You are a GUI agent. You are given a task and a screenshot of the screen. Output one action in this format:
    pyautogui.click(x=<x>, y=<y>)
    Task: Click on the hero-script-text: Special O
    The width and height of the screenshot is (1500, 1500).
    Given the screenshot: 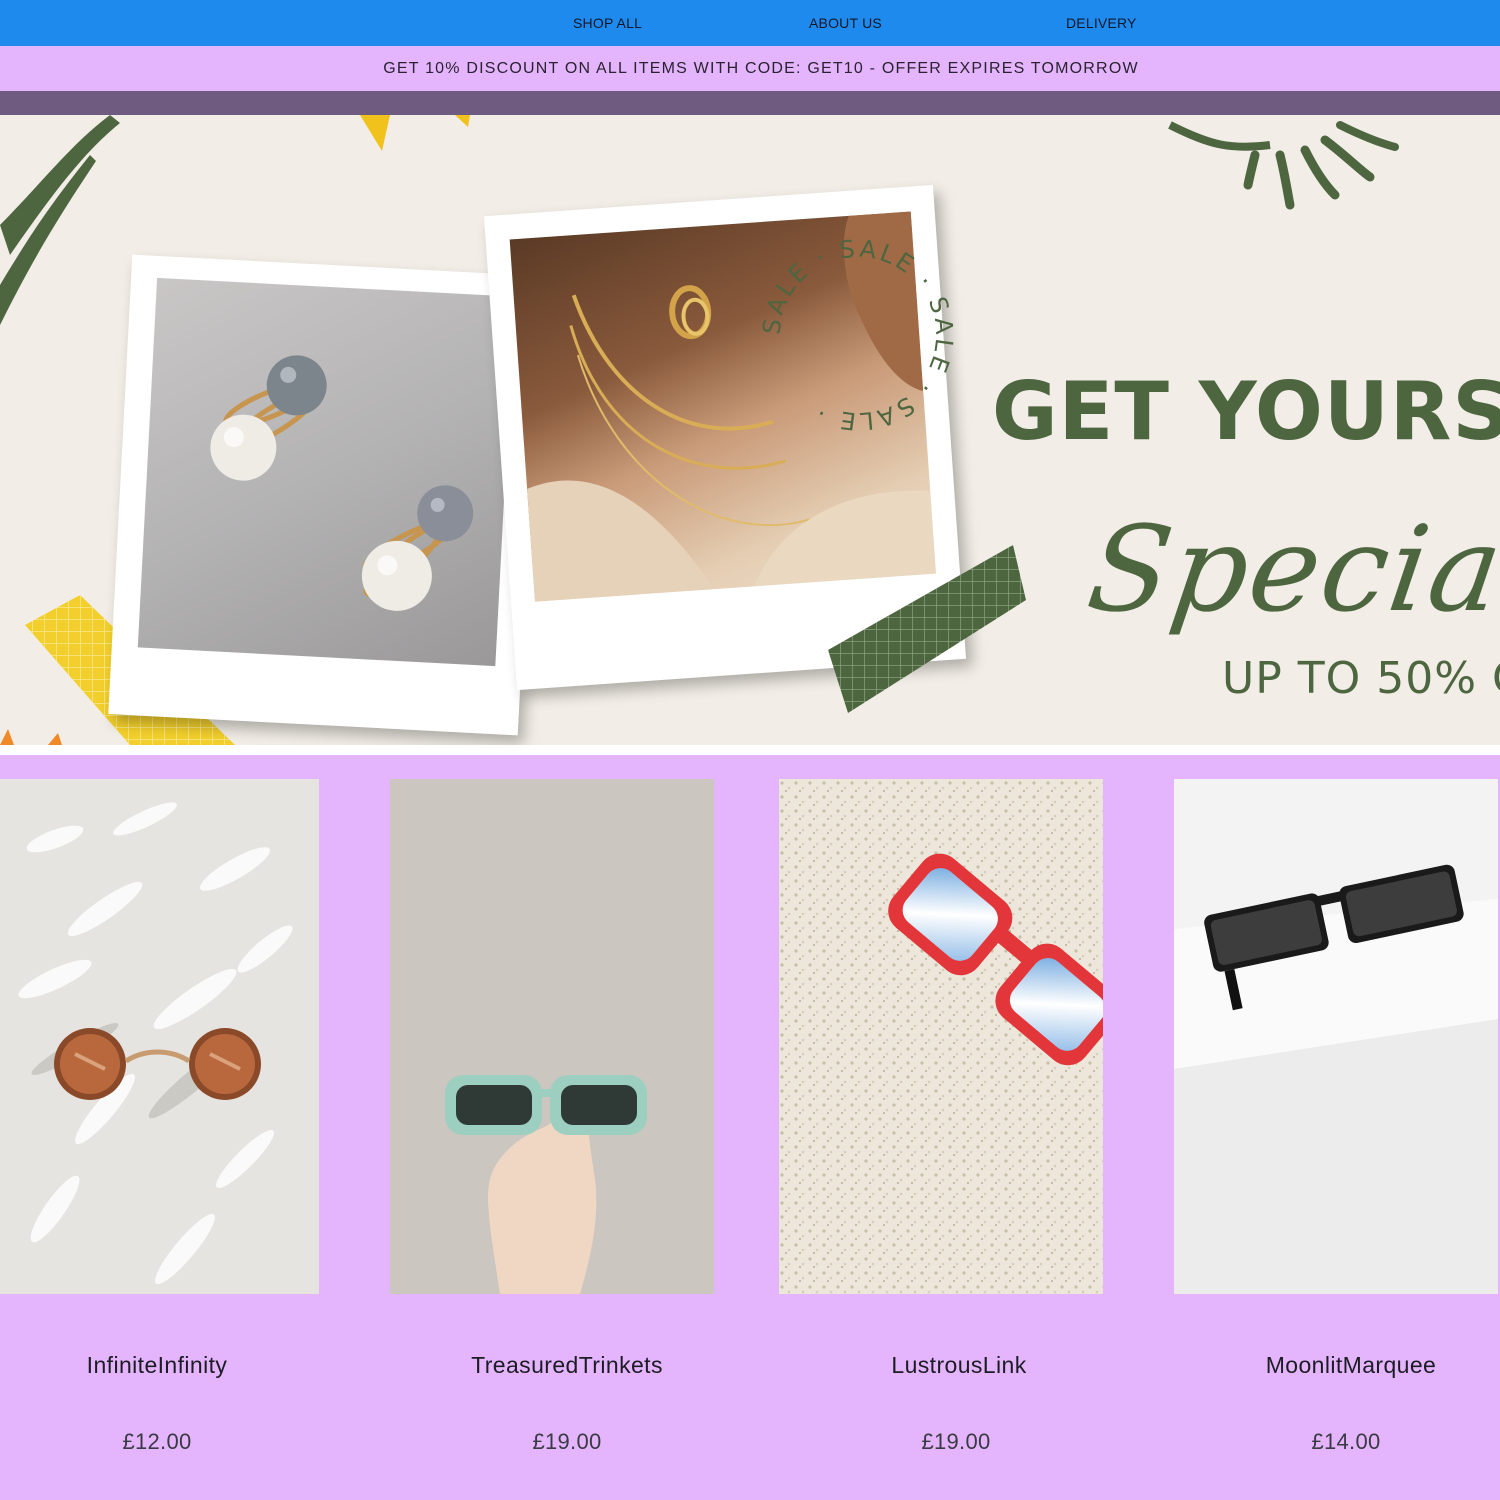 What is the action you would take?
    pyautogui.click(x=1290, y=569)
    